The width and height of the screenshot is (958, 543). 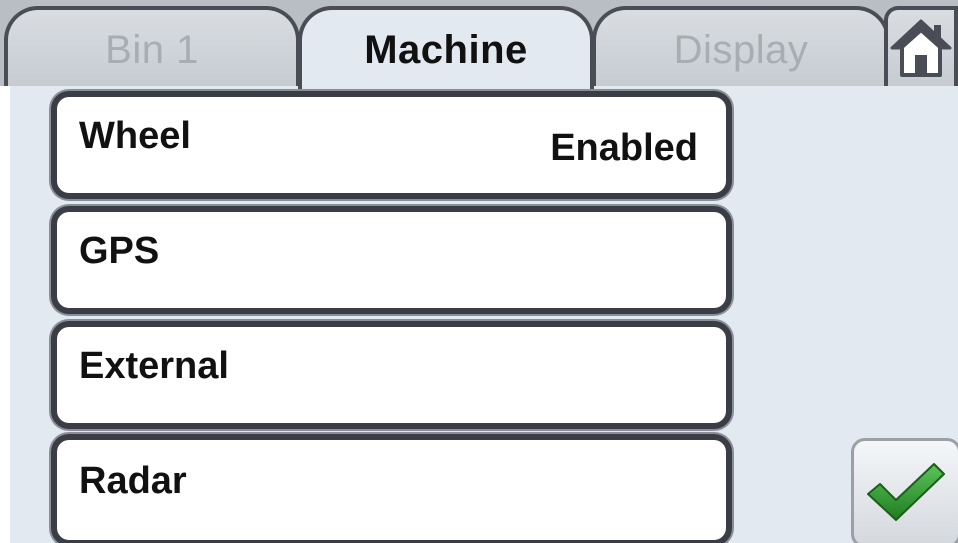 What do you see at coordinates (133, 480) in the screenshot?
I see `radar-label: Radar` at bounding box center [133, 480].